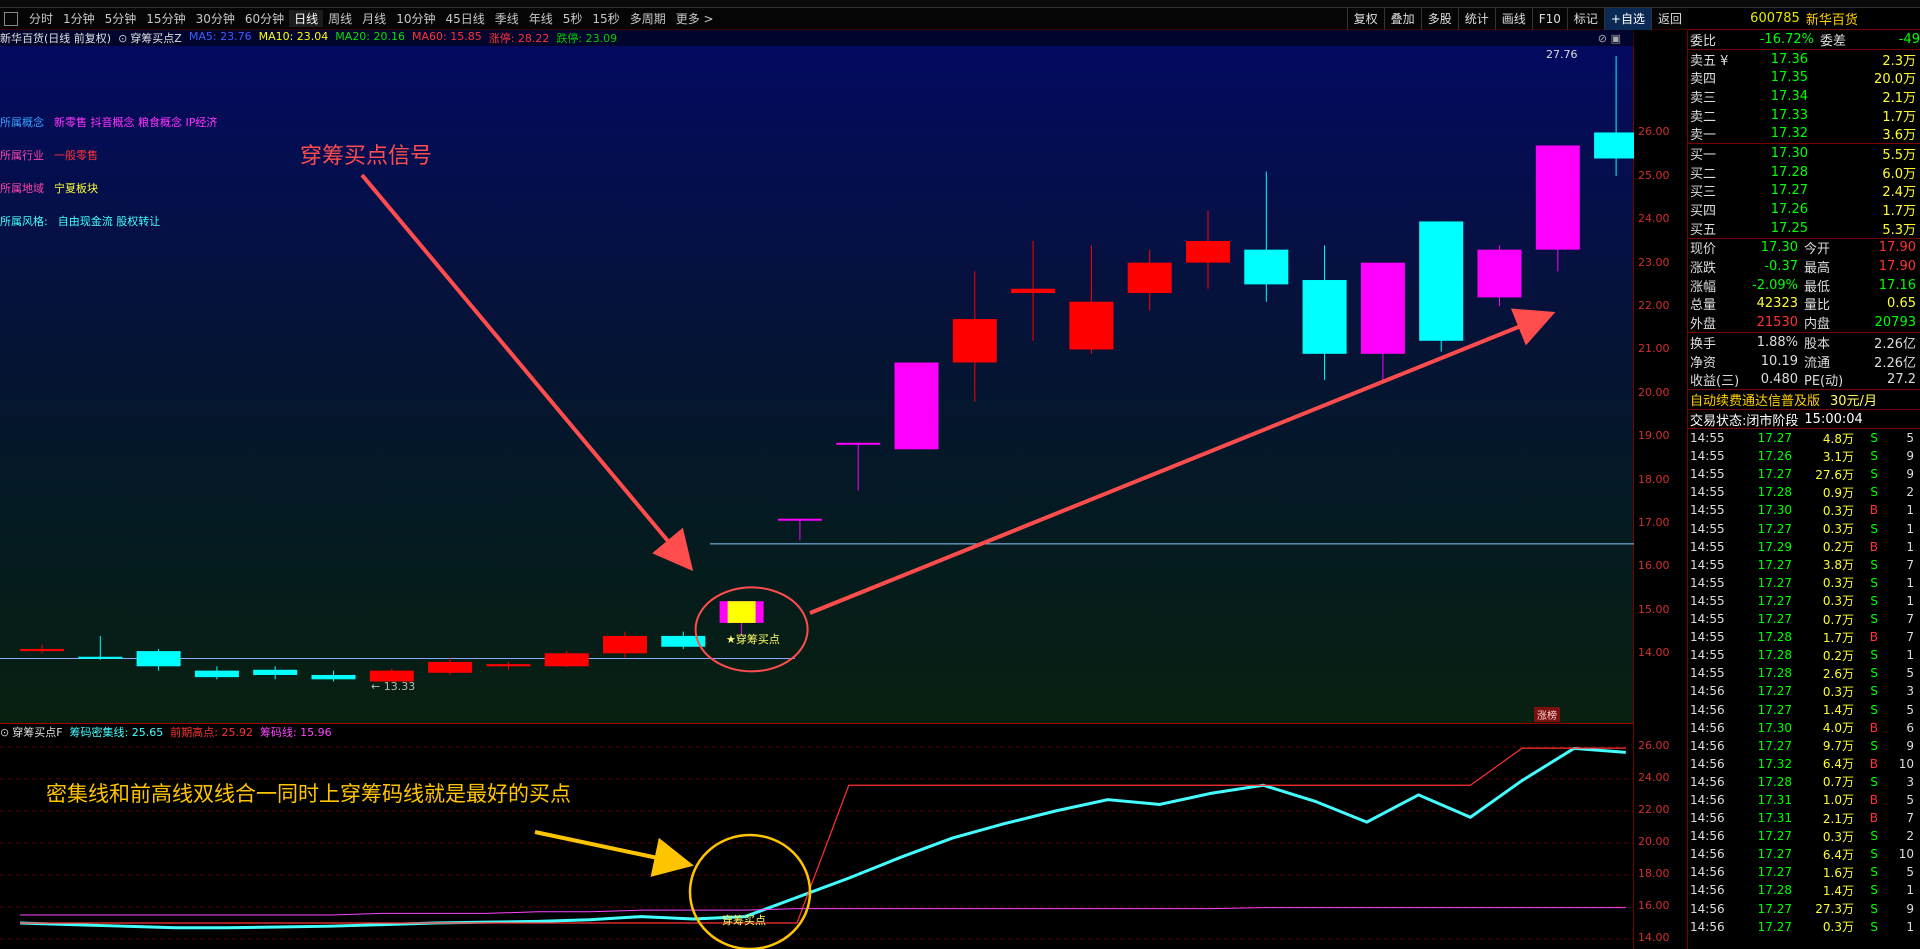  I want to click on price-tick-2: 24.00, so click(1654, 219).